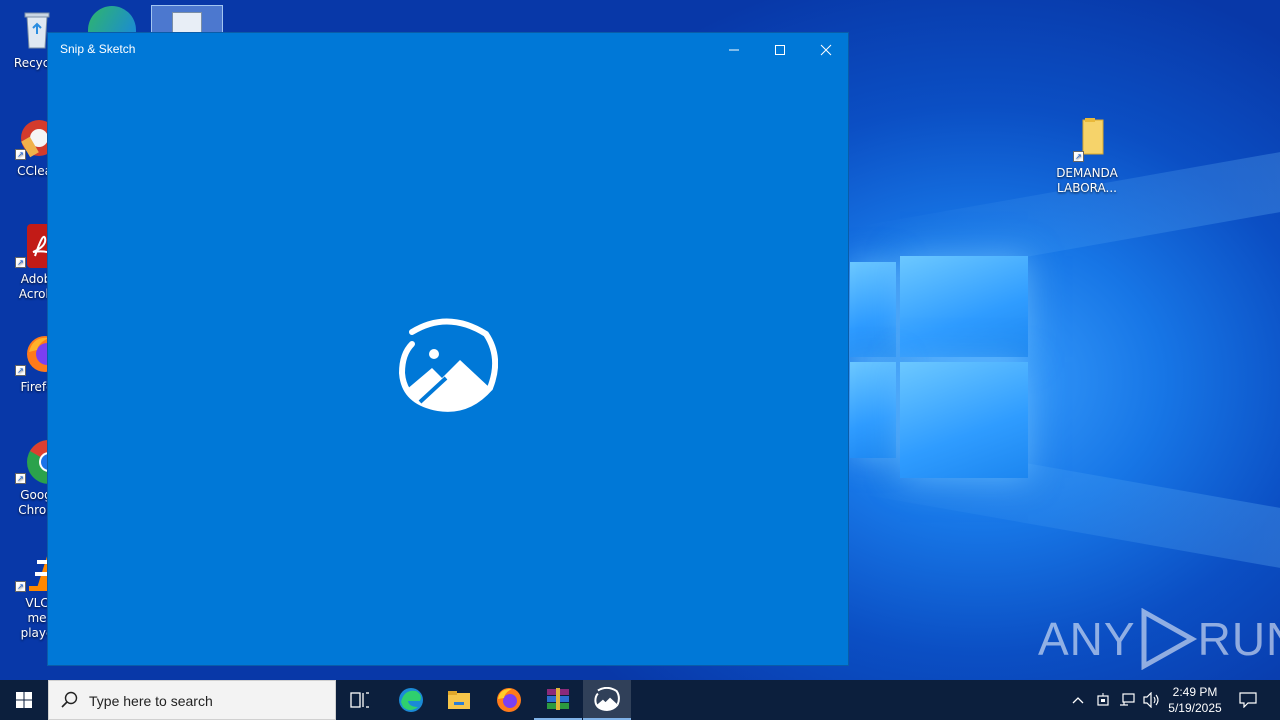  I want to click on maximize-icon, so click(780, 49).